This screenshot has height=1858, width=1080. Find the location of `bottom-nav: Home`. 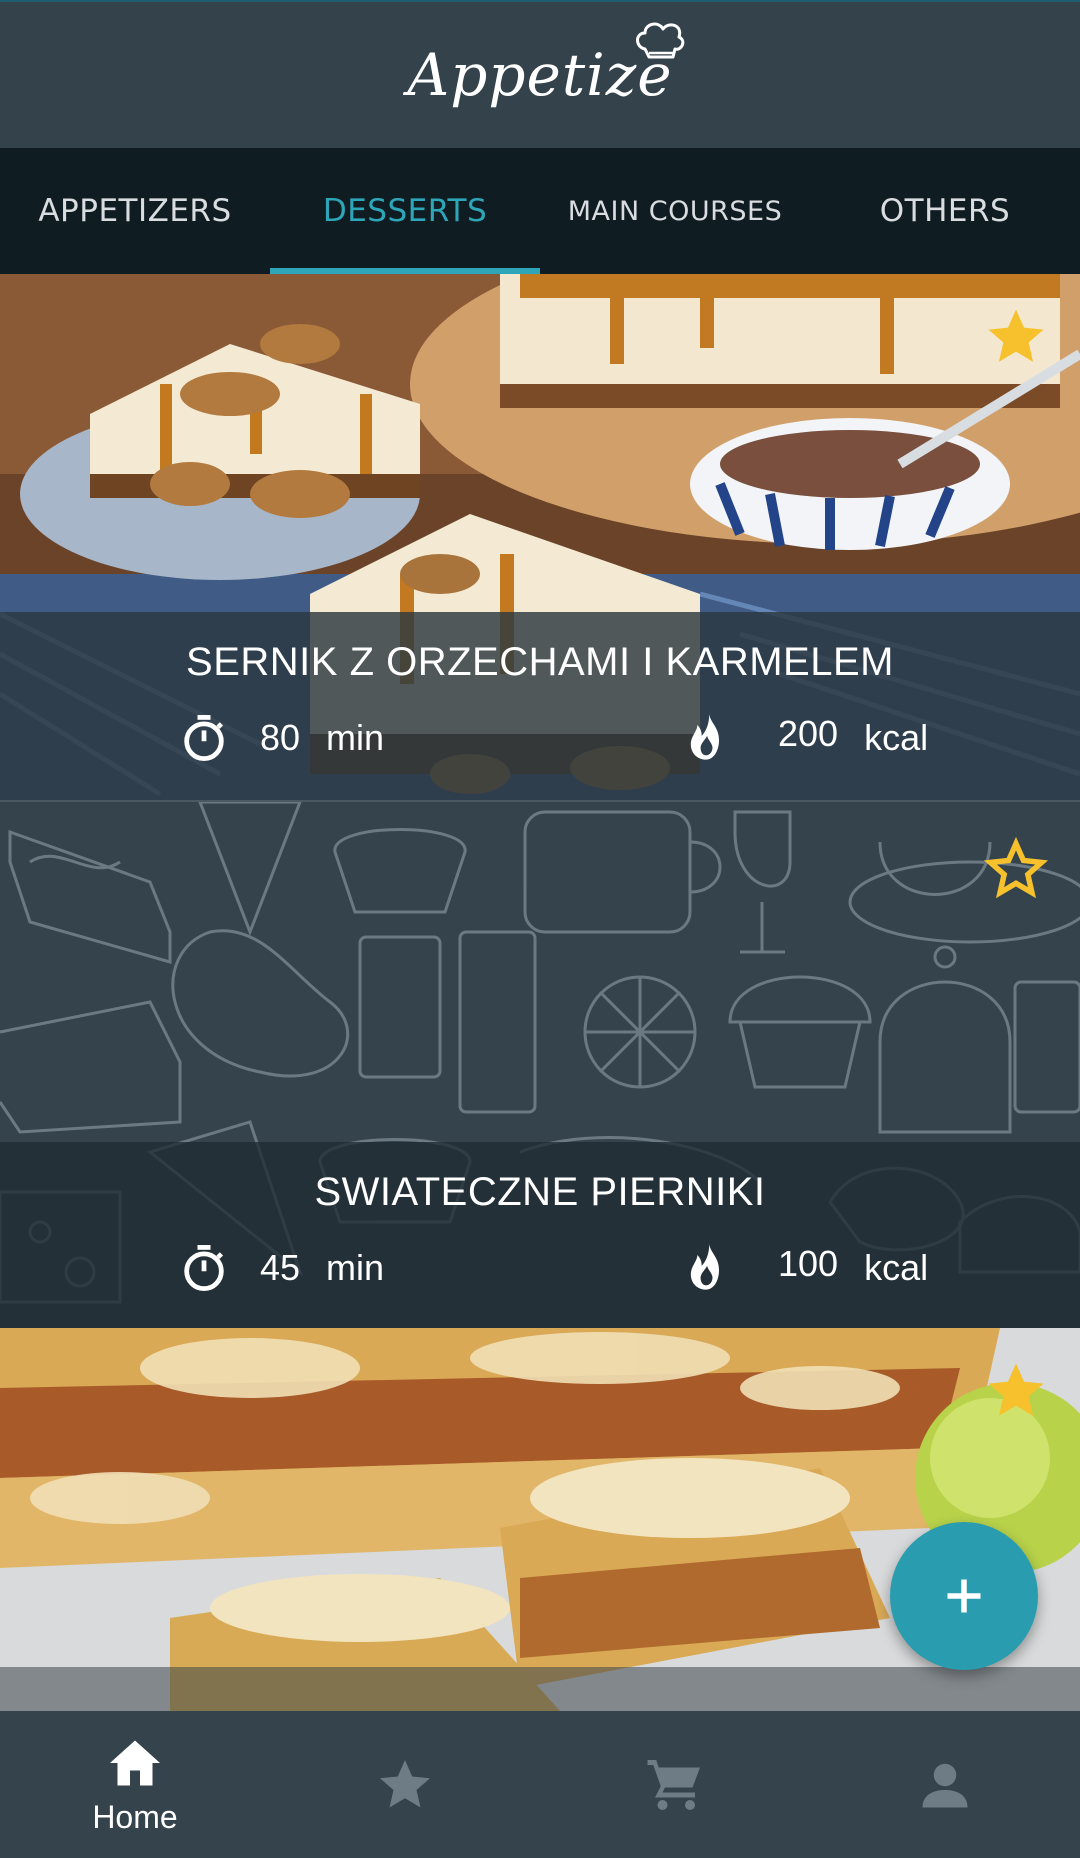

bottom-nav: Home is located at coordinates (540, 1784).